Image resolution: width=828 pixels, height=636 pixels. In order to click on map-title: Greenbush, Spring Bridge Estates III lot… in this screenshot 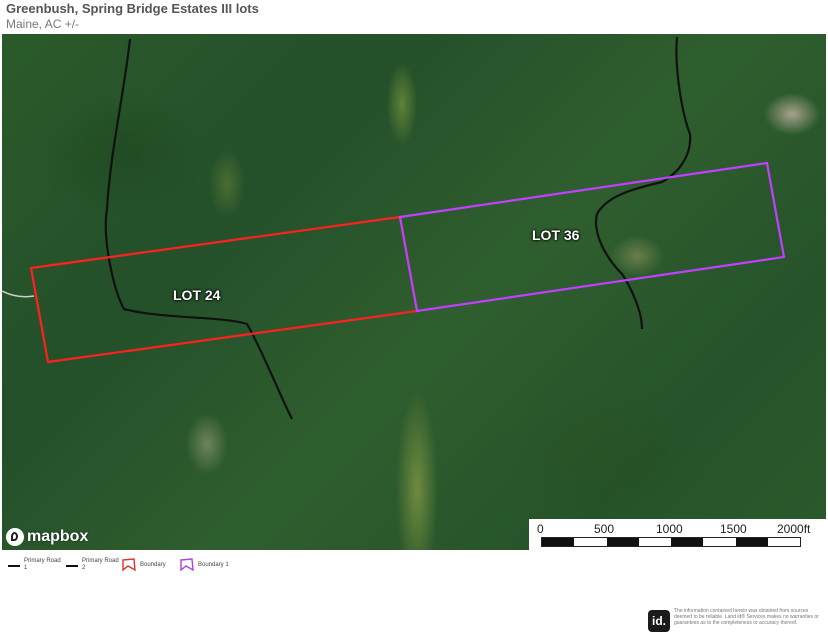, I will do `click(132, 8)`.